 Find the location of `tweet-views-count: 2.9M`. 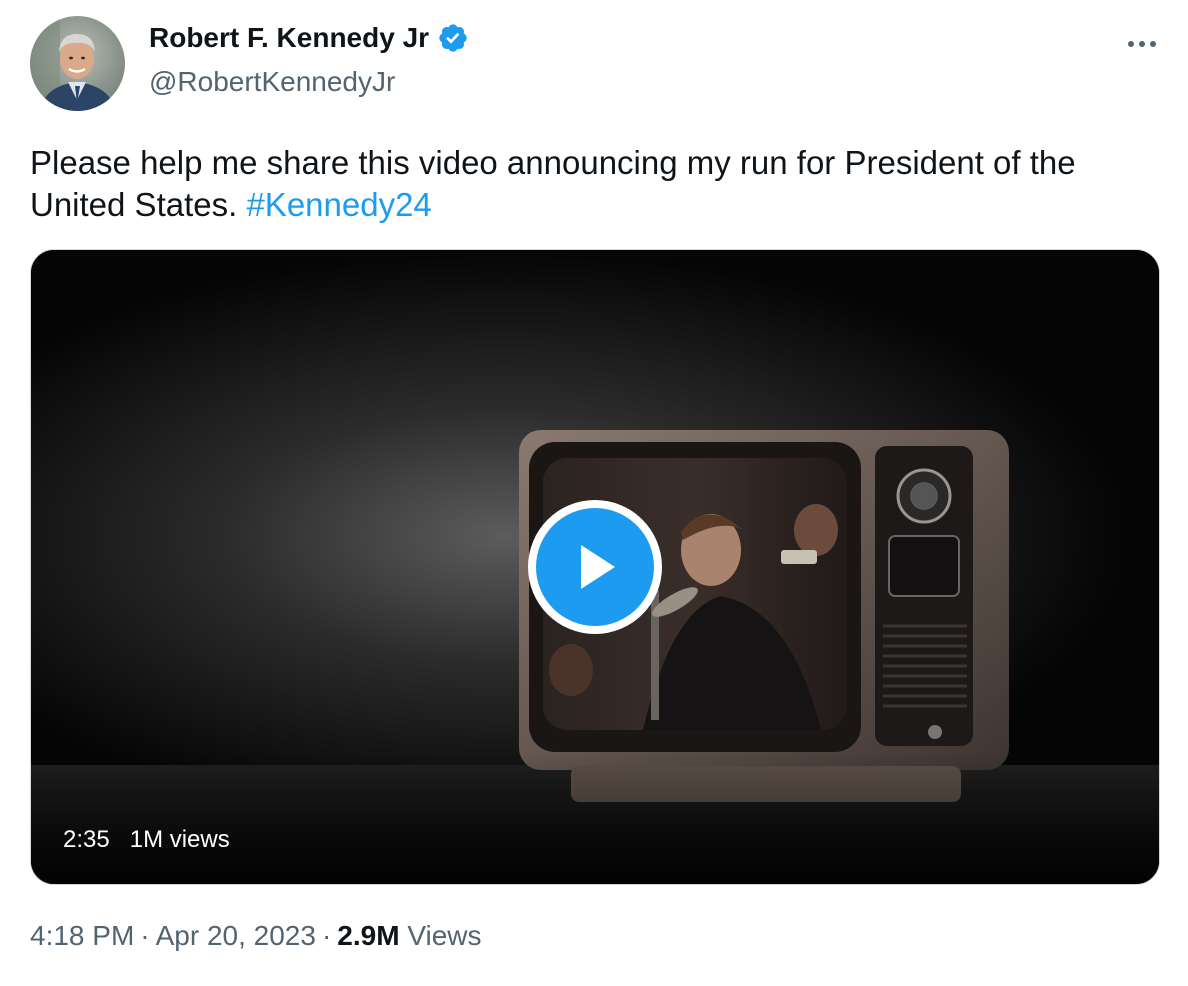

tweet-views-count: 2.9M is located at coordinates (368, 936).